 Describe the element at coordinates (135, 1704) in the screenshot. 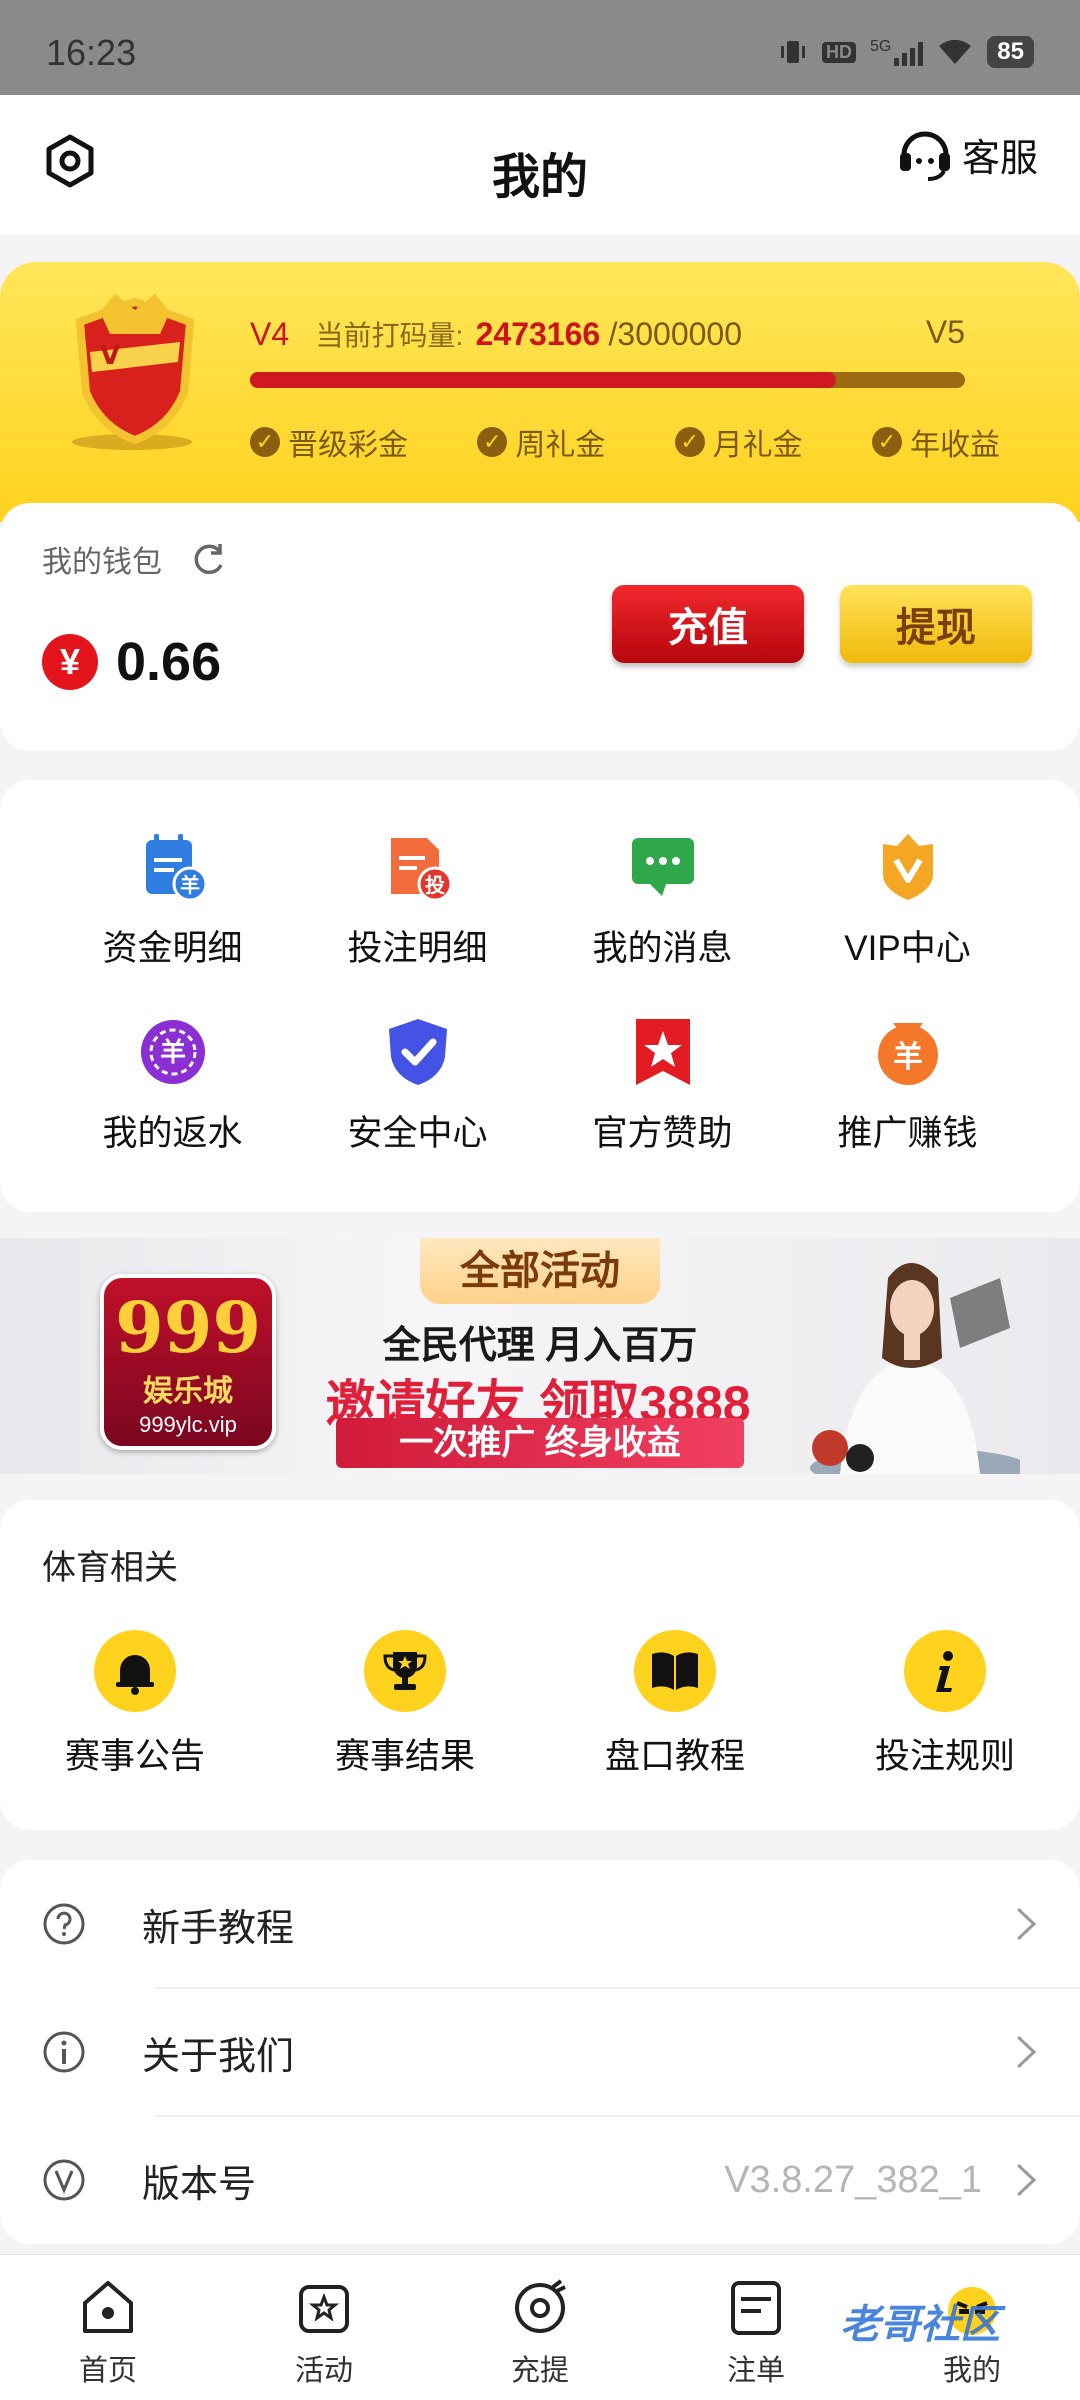

I see `sports-item-announcement: 赛事公告` at that location.